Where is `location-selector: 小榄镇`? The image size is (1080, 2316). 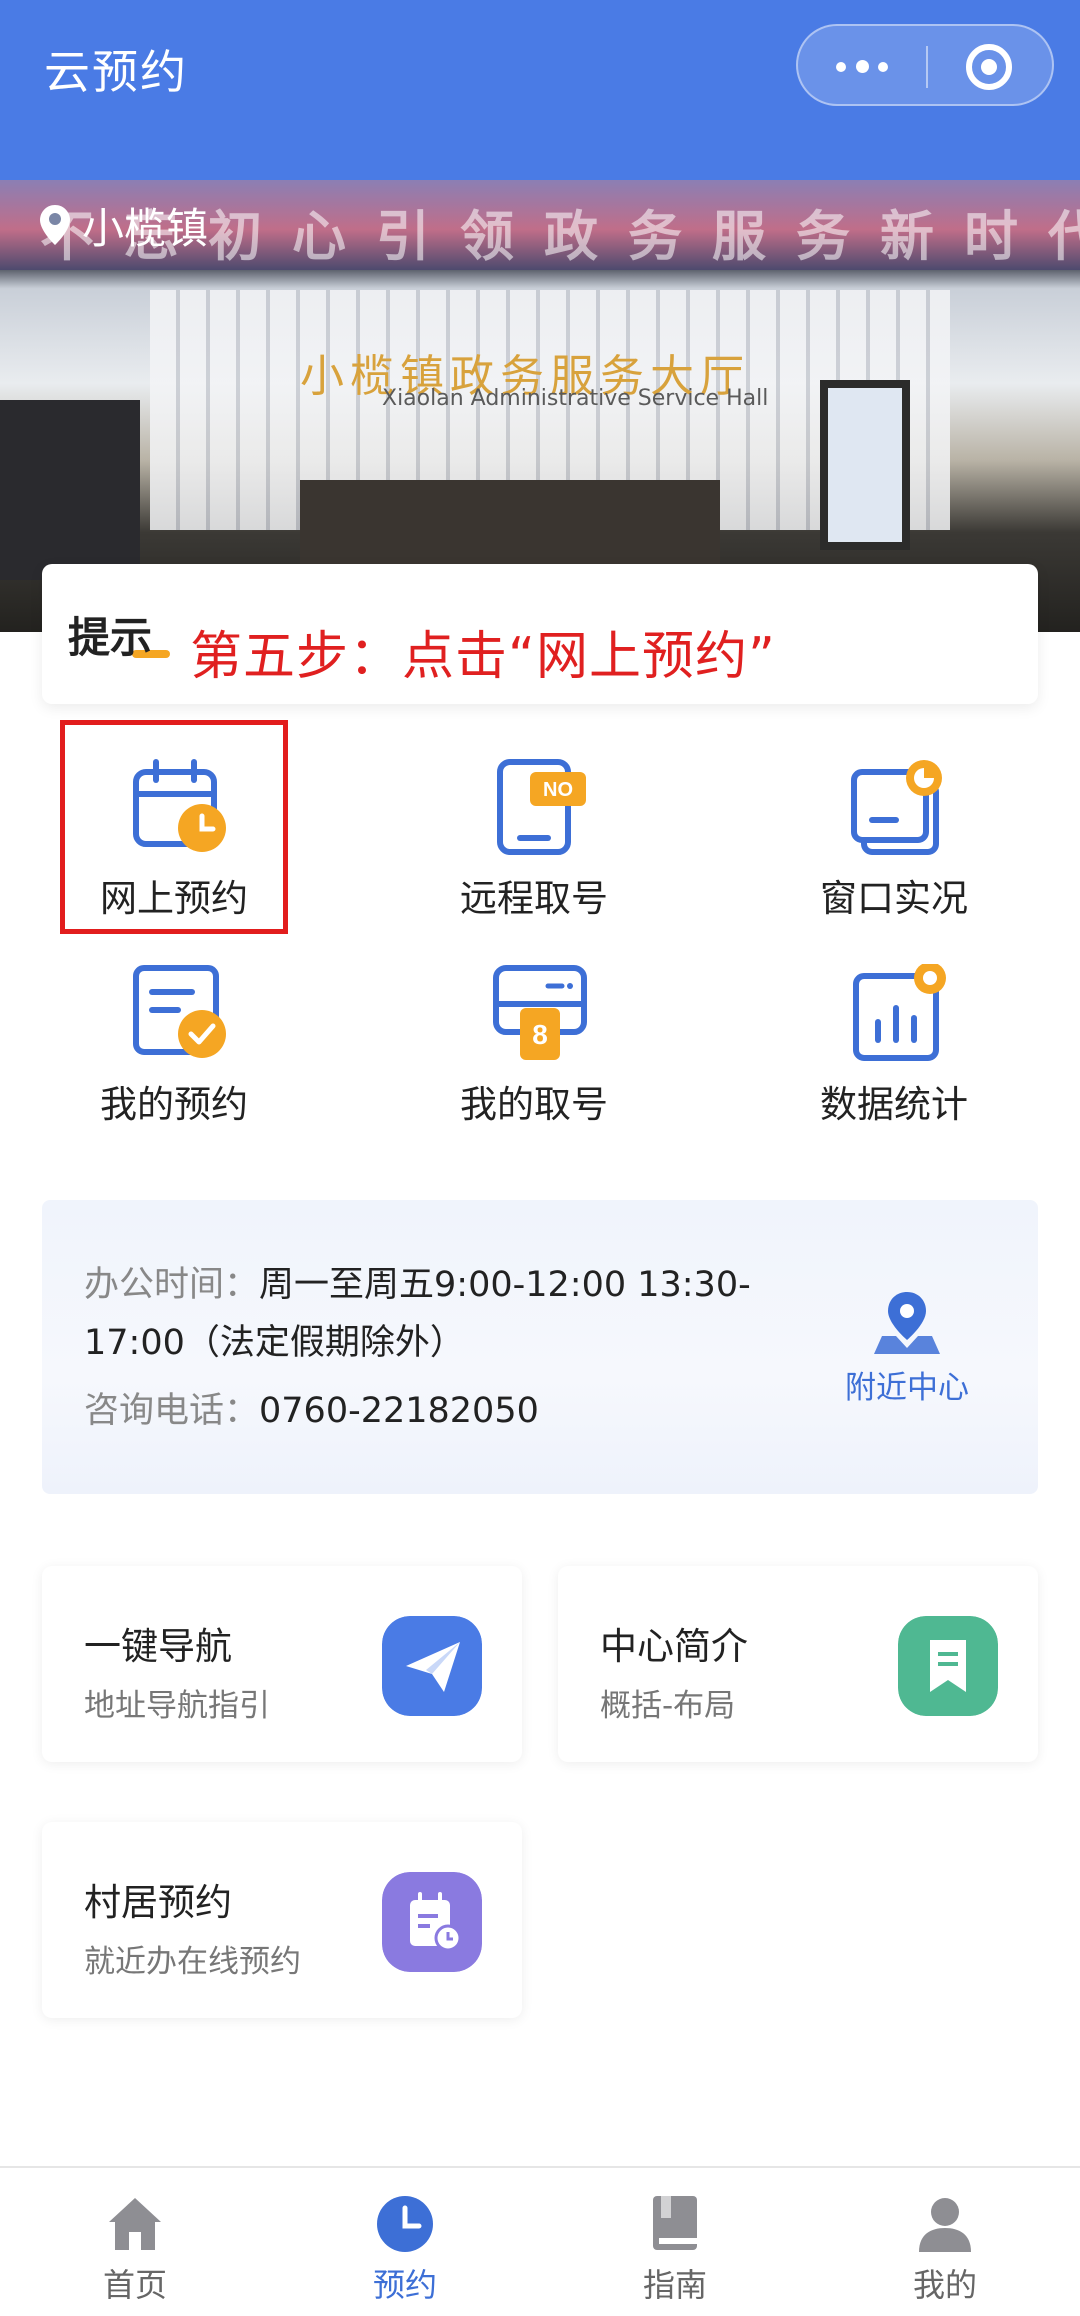 location-selector: 小榄镇 is located at coordinates (124, 225).